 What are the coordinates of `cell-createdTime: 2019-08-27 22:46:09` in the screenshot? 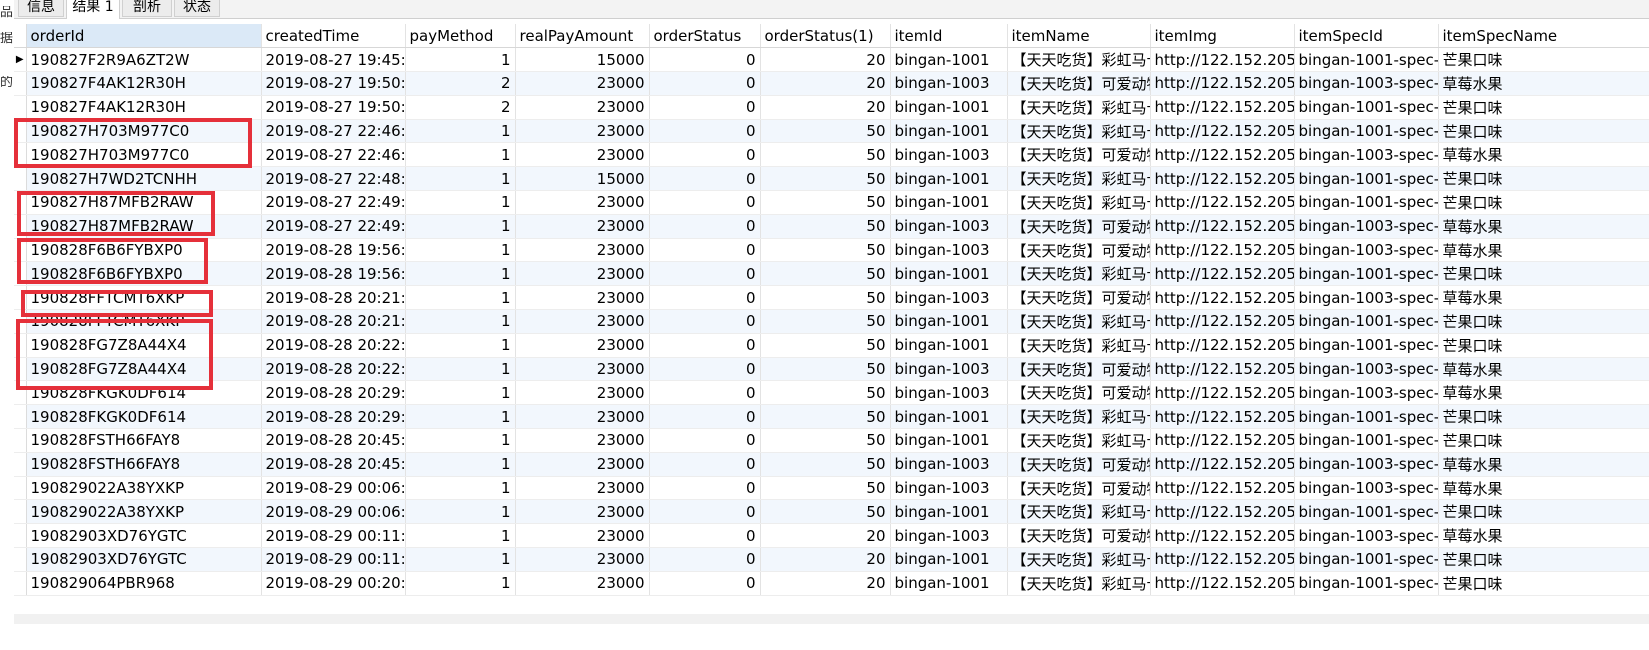 It's located at (333, 131).